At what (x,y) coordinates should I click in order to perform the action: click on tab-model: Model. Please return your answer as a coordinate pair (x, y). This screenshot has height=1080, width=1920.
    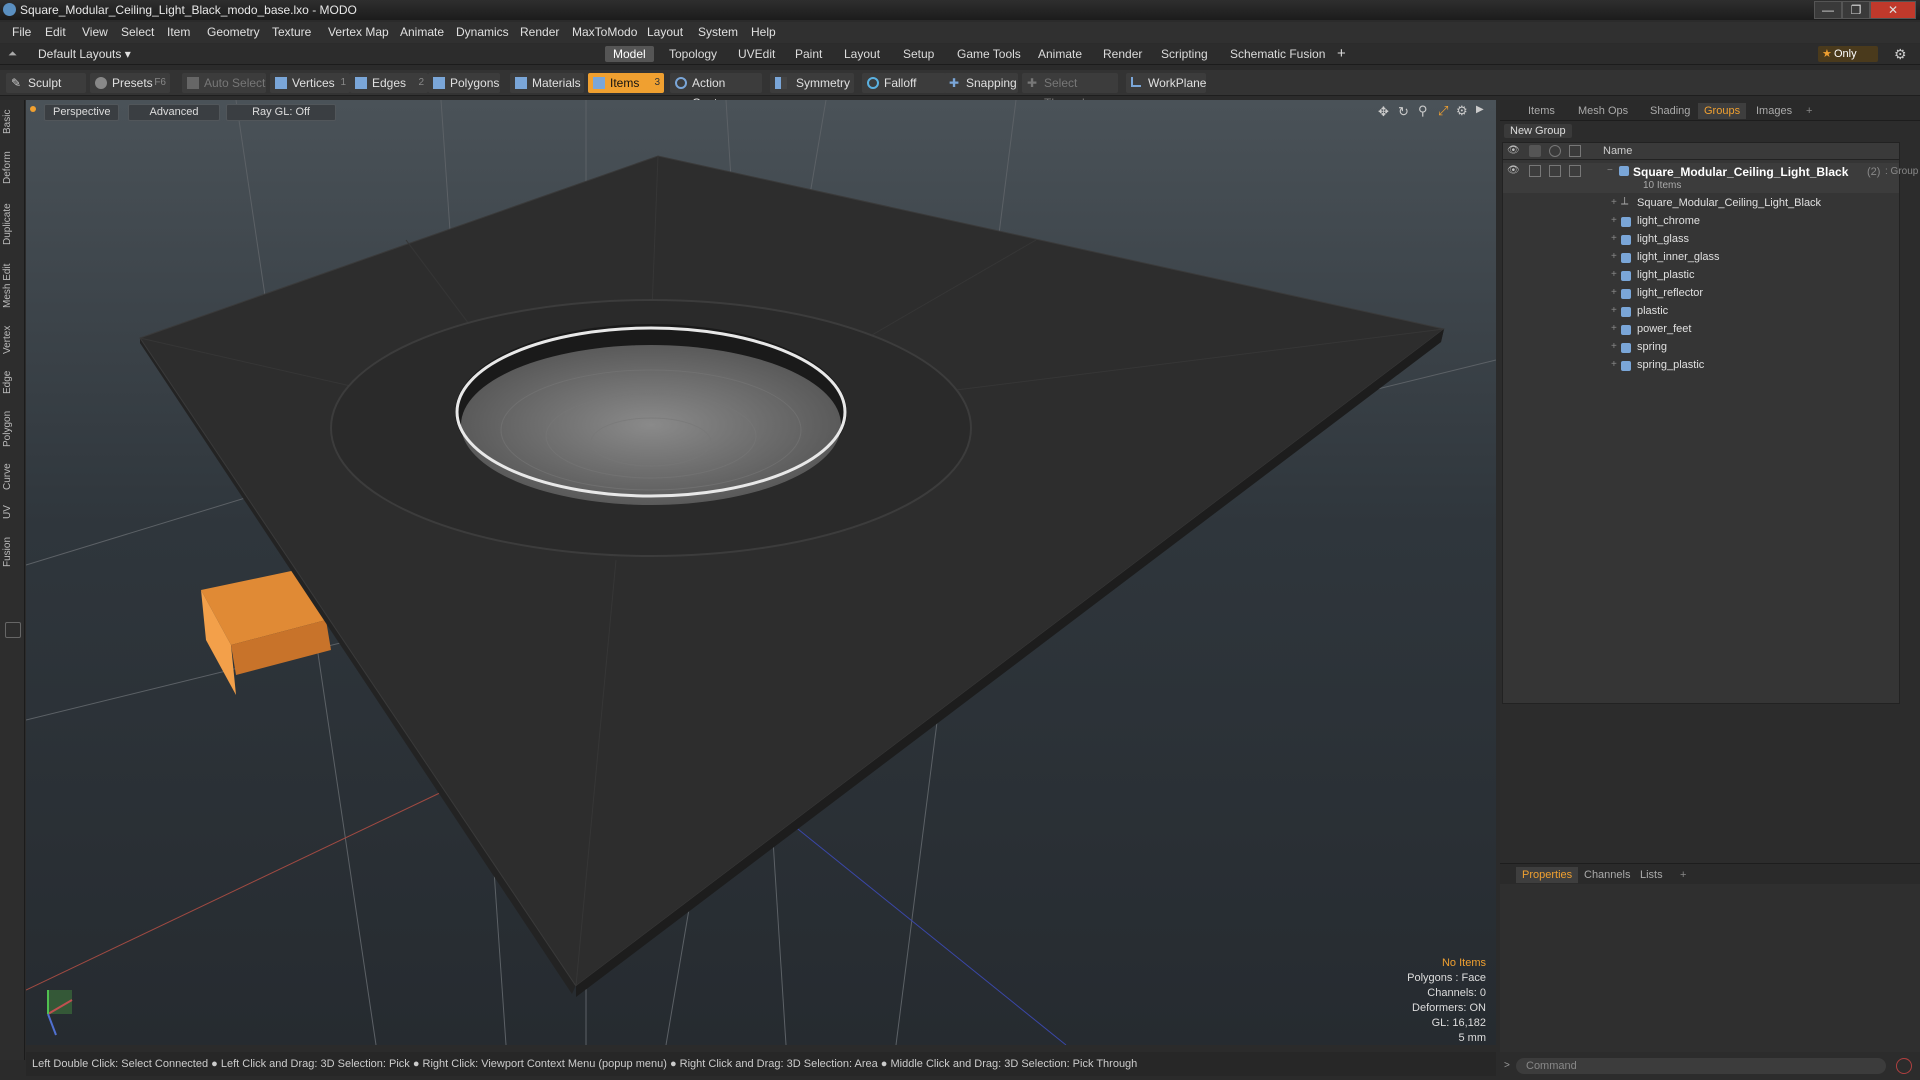
    Looking at the image, I should click on (629, 54).